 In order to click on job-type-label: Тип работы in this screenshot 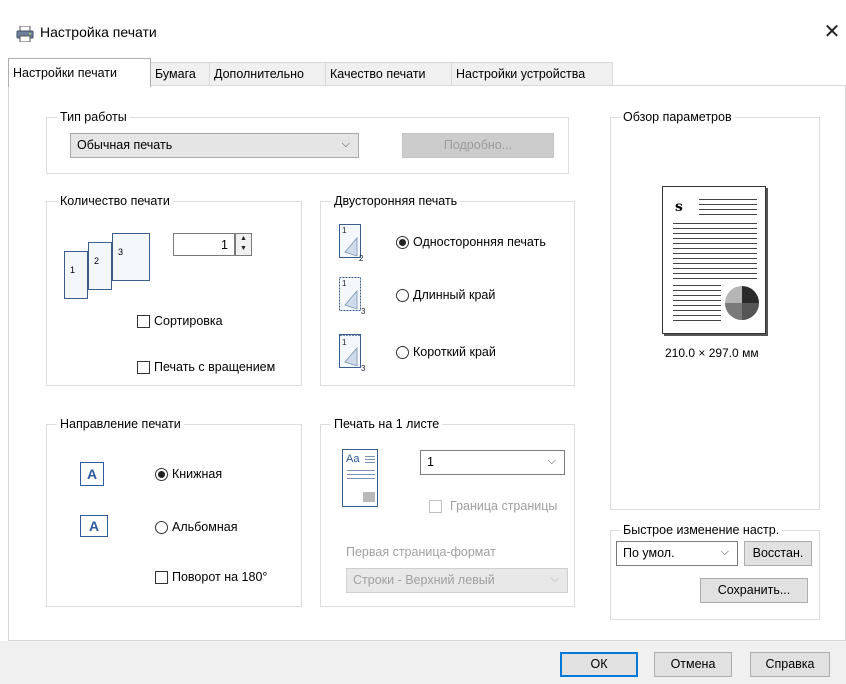, I will do `click(93, 117)`.